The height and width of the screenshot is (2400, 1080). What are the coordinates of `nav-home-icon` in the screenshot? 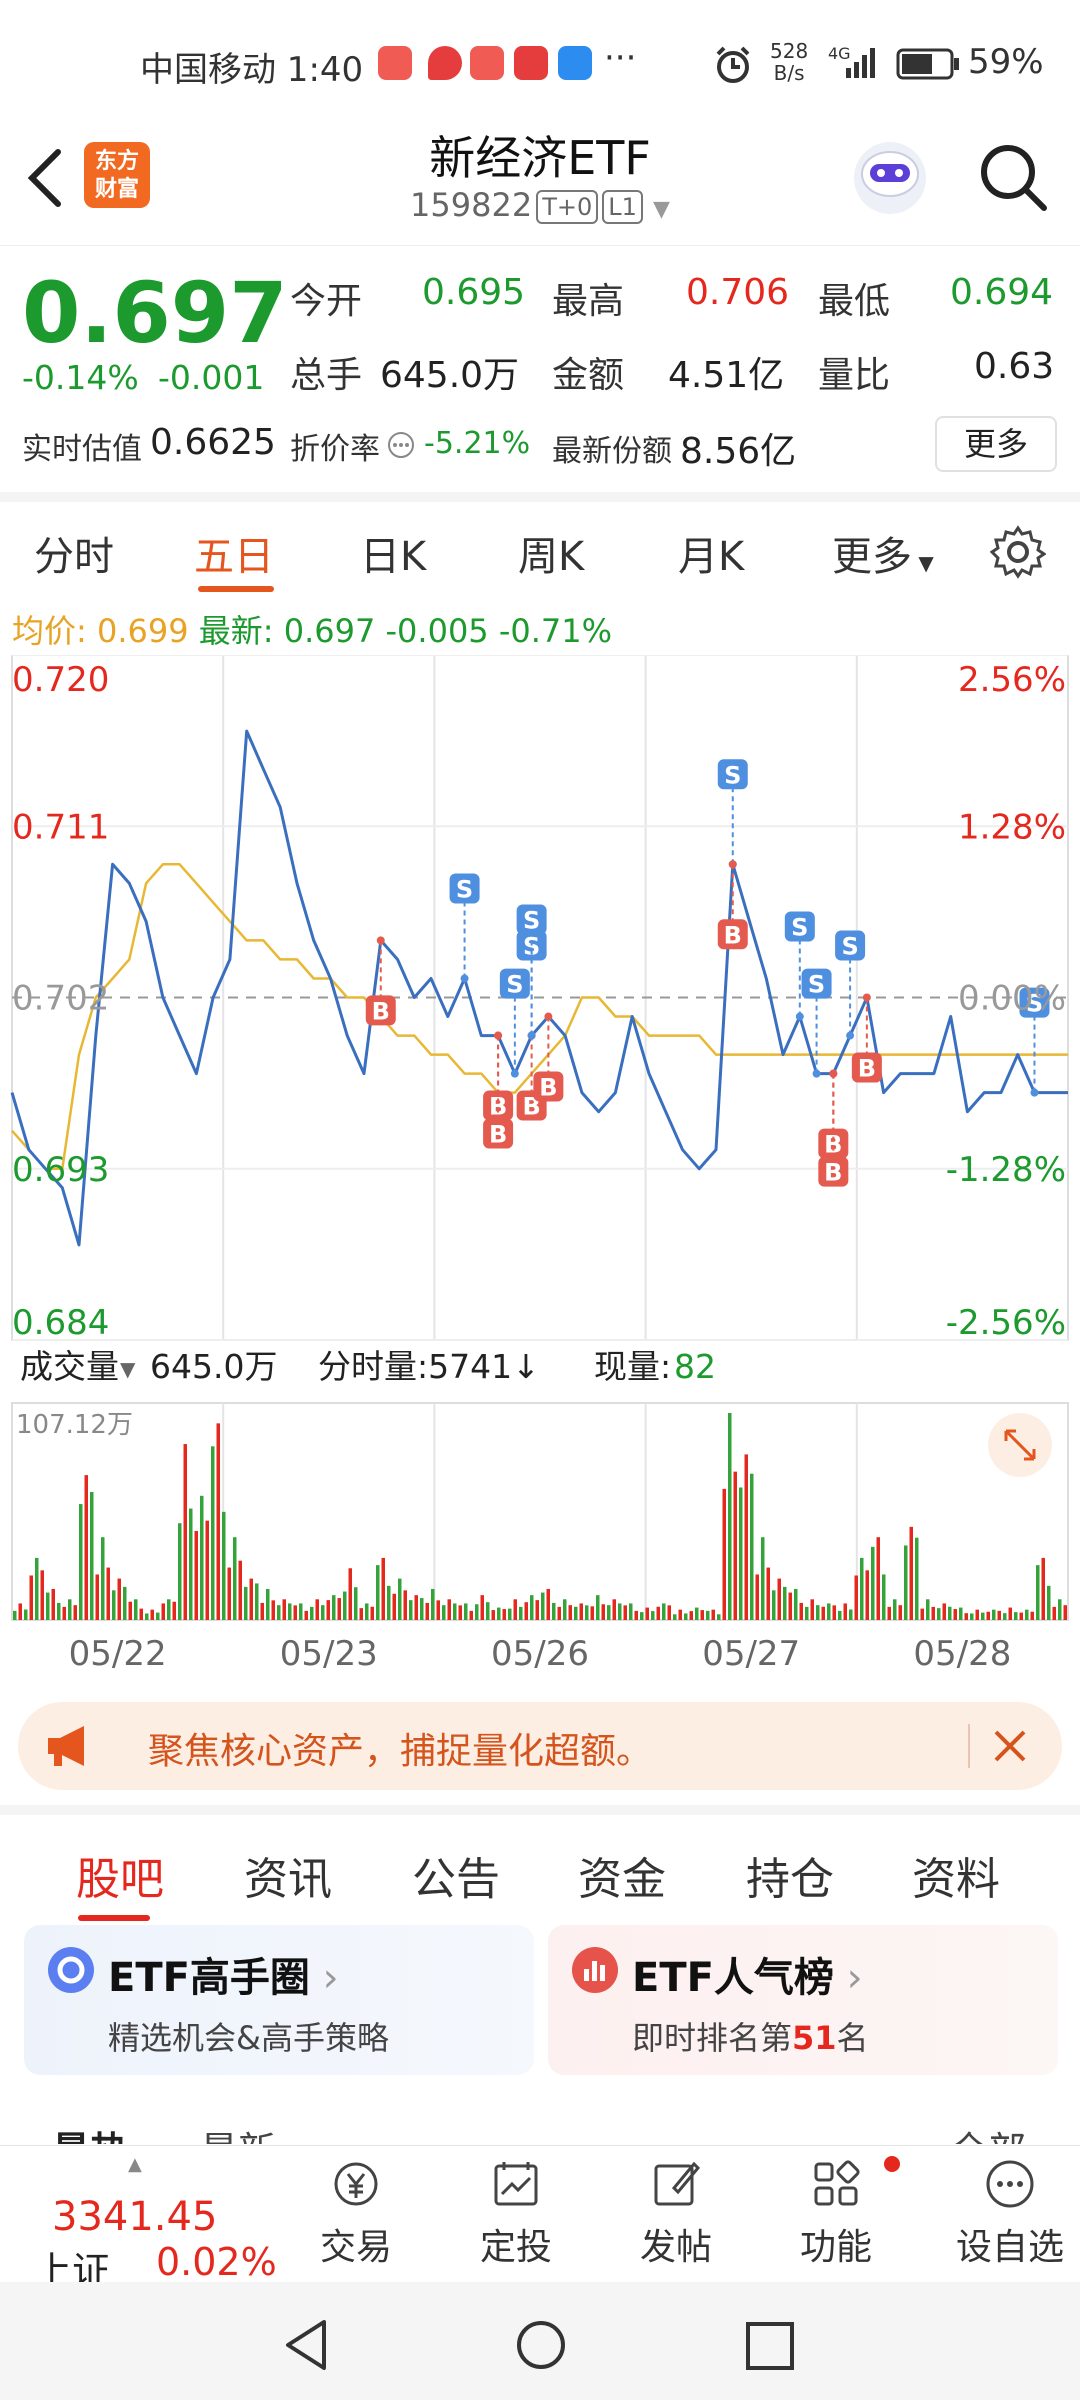 It's located at (541, 2345).